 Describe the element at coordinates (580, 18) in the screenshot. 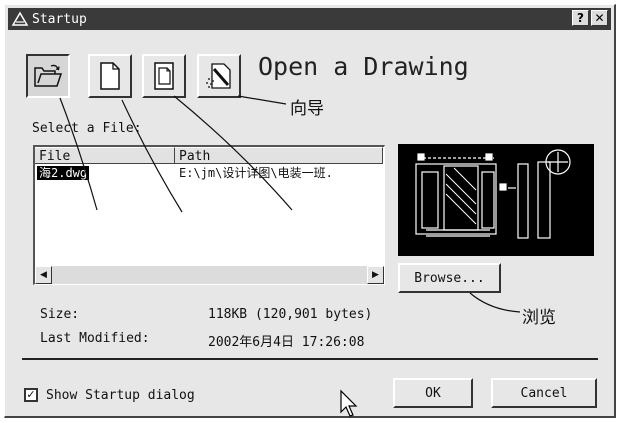

I see `help-button: ?` at that location.